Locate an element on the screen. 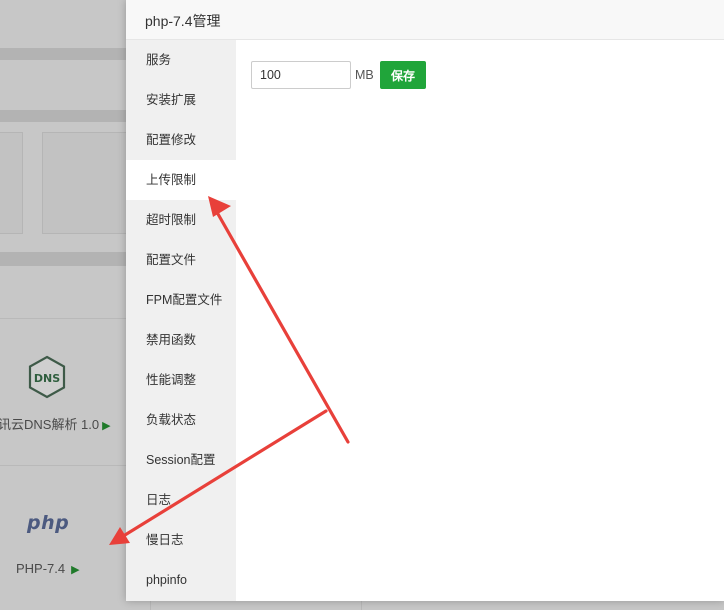 The height and width of the screenshot is (610, 724). dns-icon: DNS is located at coordinates (47, 377).